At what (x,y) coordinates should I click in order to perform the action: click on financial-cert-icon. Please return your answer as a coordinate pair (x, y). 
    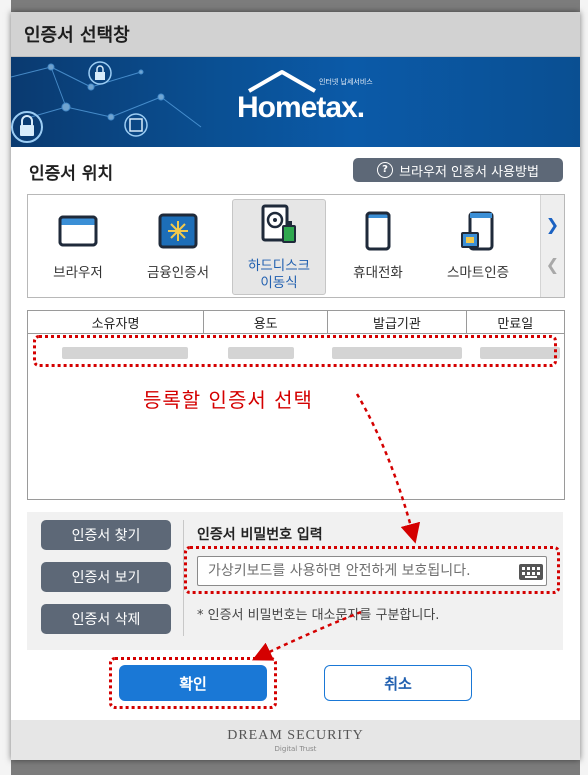
    Looking at the image, I should click on (178, 231).